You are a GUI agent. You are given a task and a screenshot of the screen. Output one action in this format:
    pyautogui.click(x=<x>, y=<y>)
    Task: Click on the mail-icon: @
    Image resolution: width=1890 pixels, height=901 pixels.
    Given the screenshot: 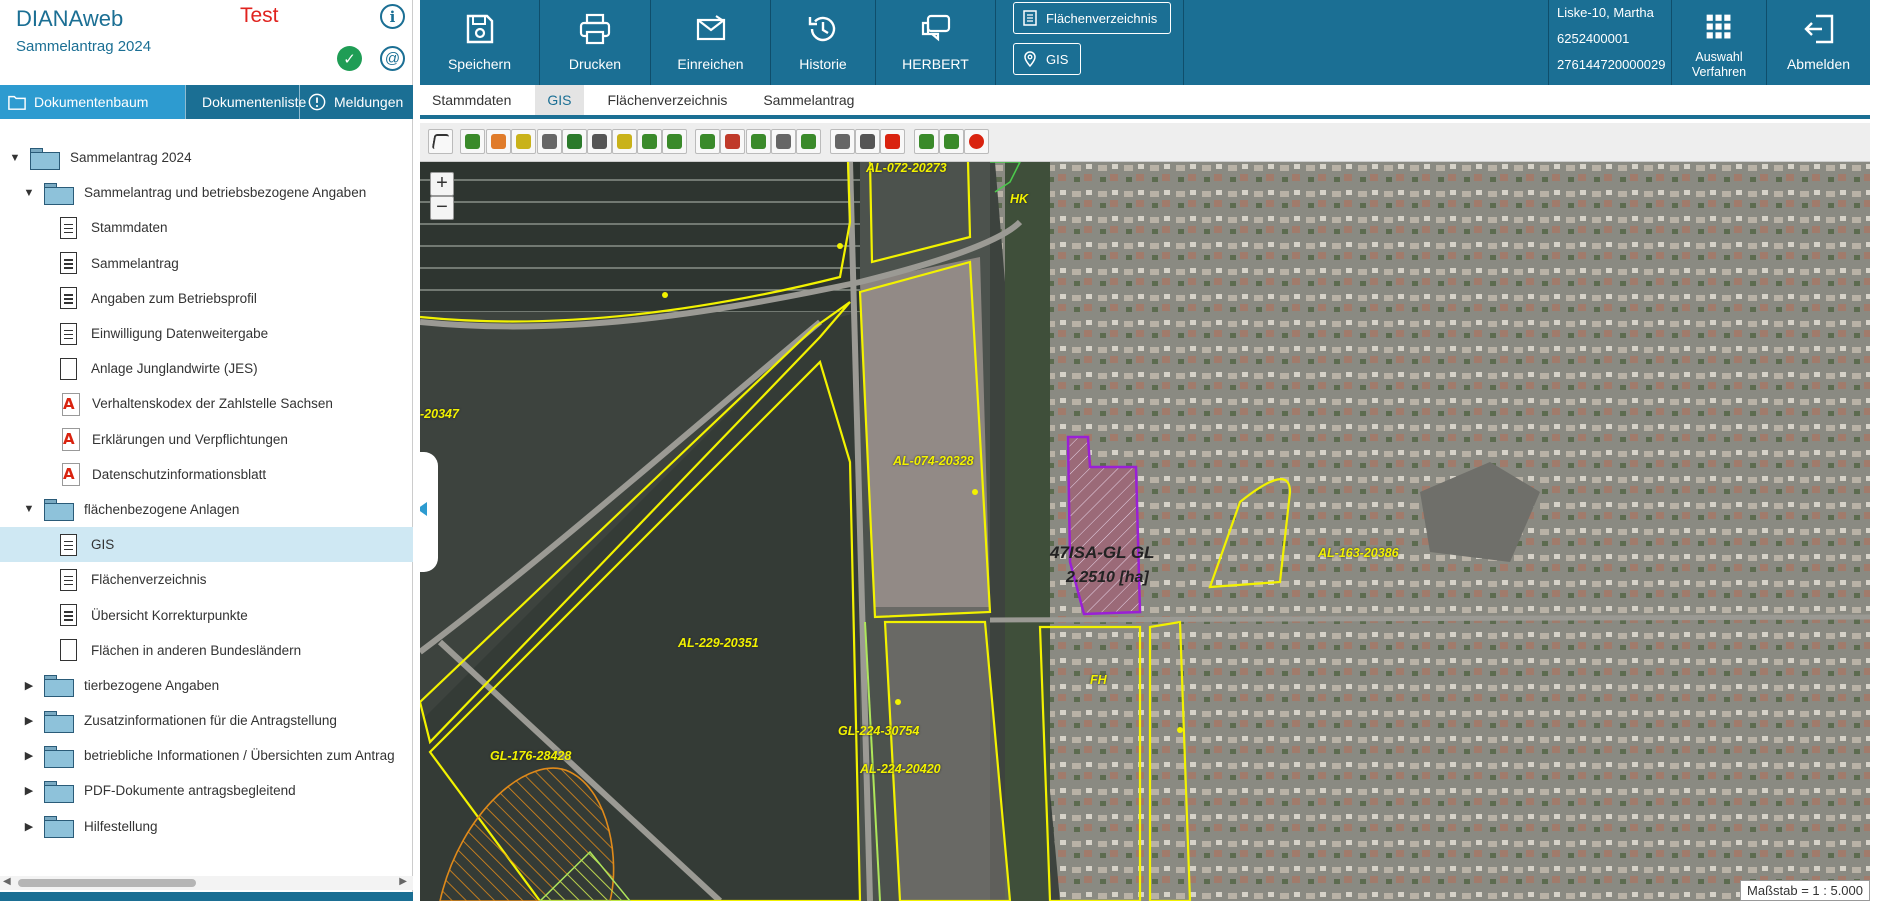 What is the action you would take?
    pyautogui.click(x=392, y=58)
    